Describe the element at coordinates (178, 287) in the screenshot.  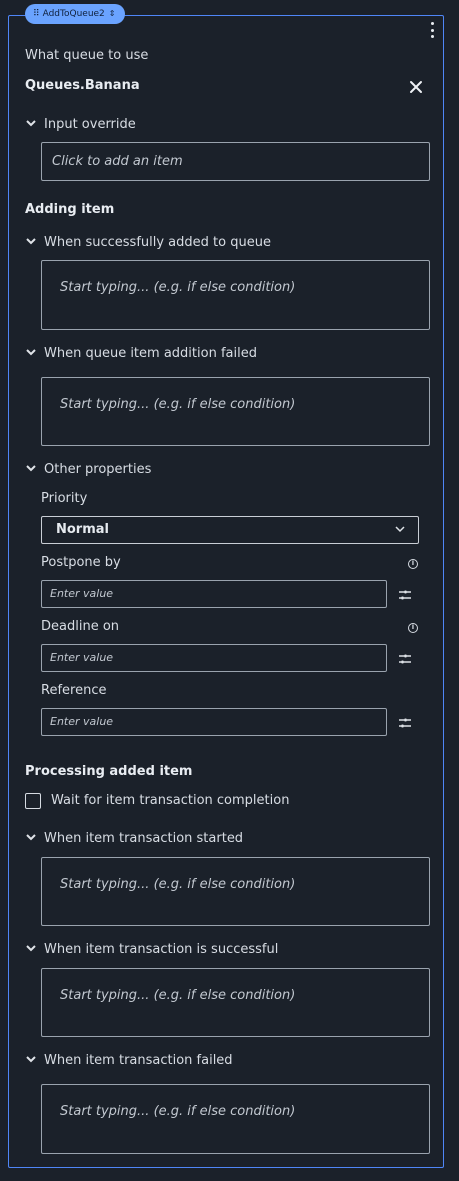
I see `success-handler-placeholder: Start typing... (e.g. if else condition)` at that location.